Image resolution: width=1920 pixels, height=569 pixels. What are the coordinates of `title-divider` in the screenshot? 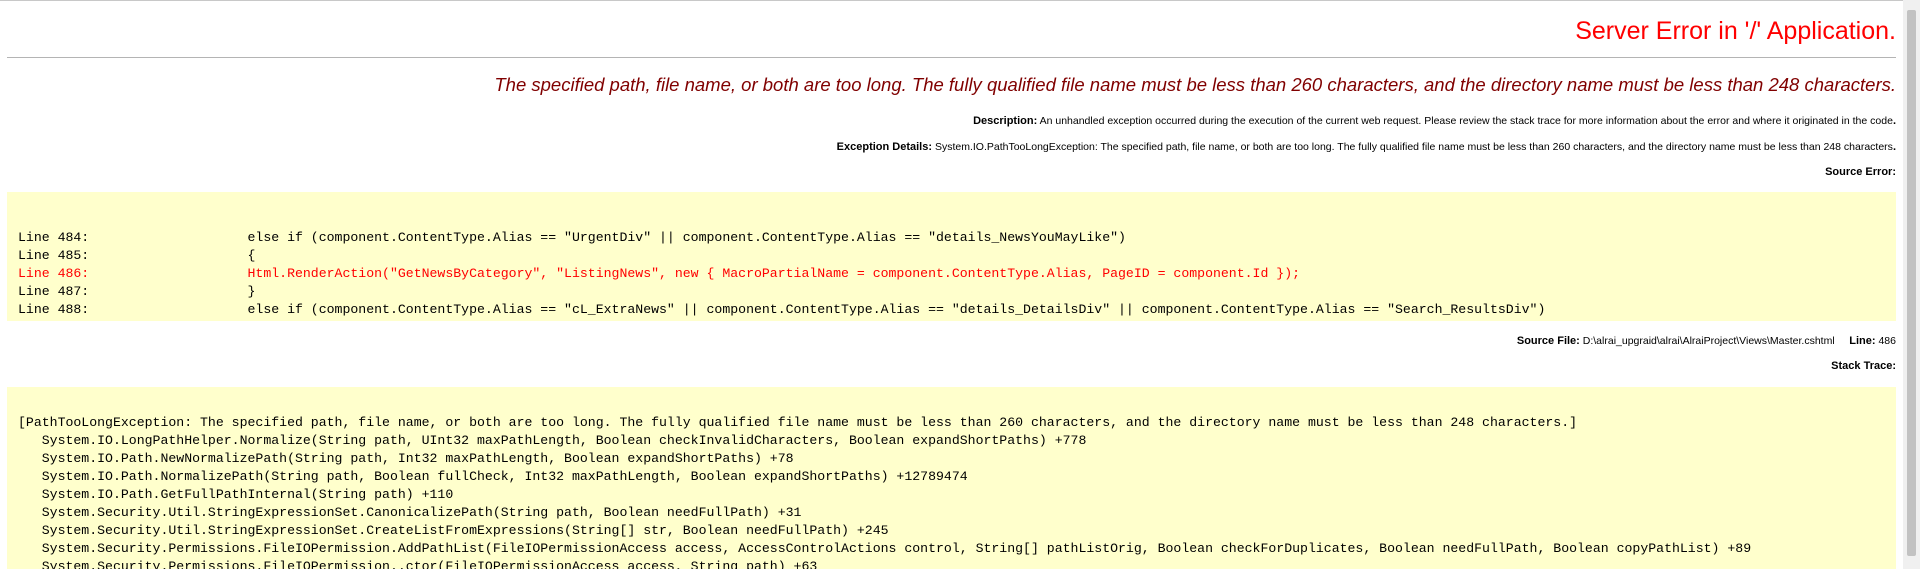 It's located at (951, 57).